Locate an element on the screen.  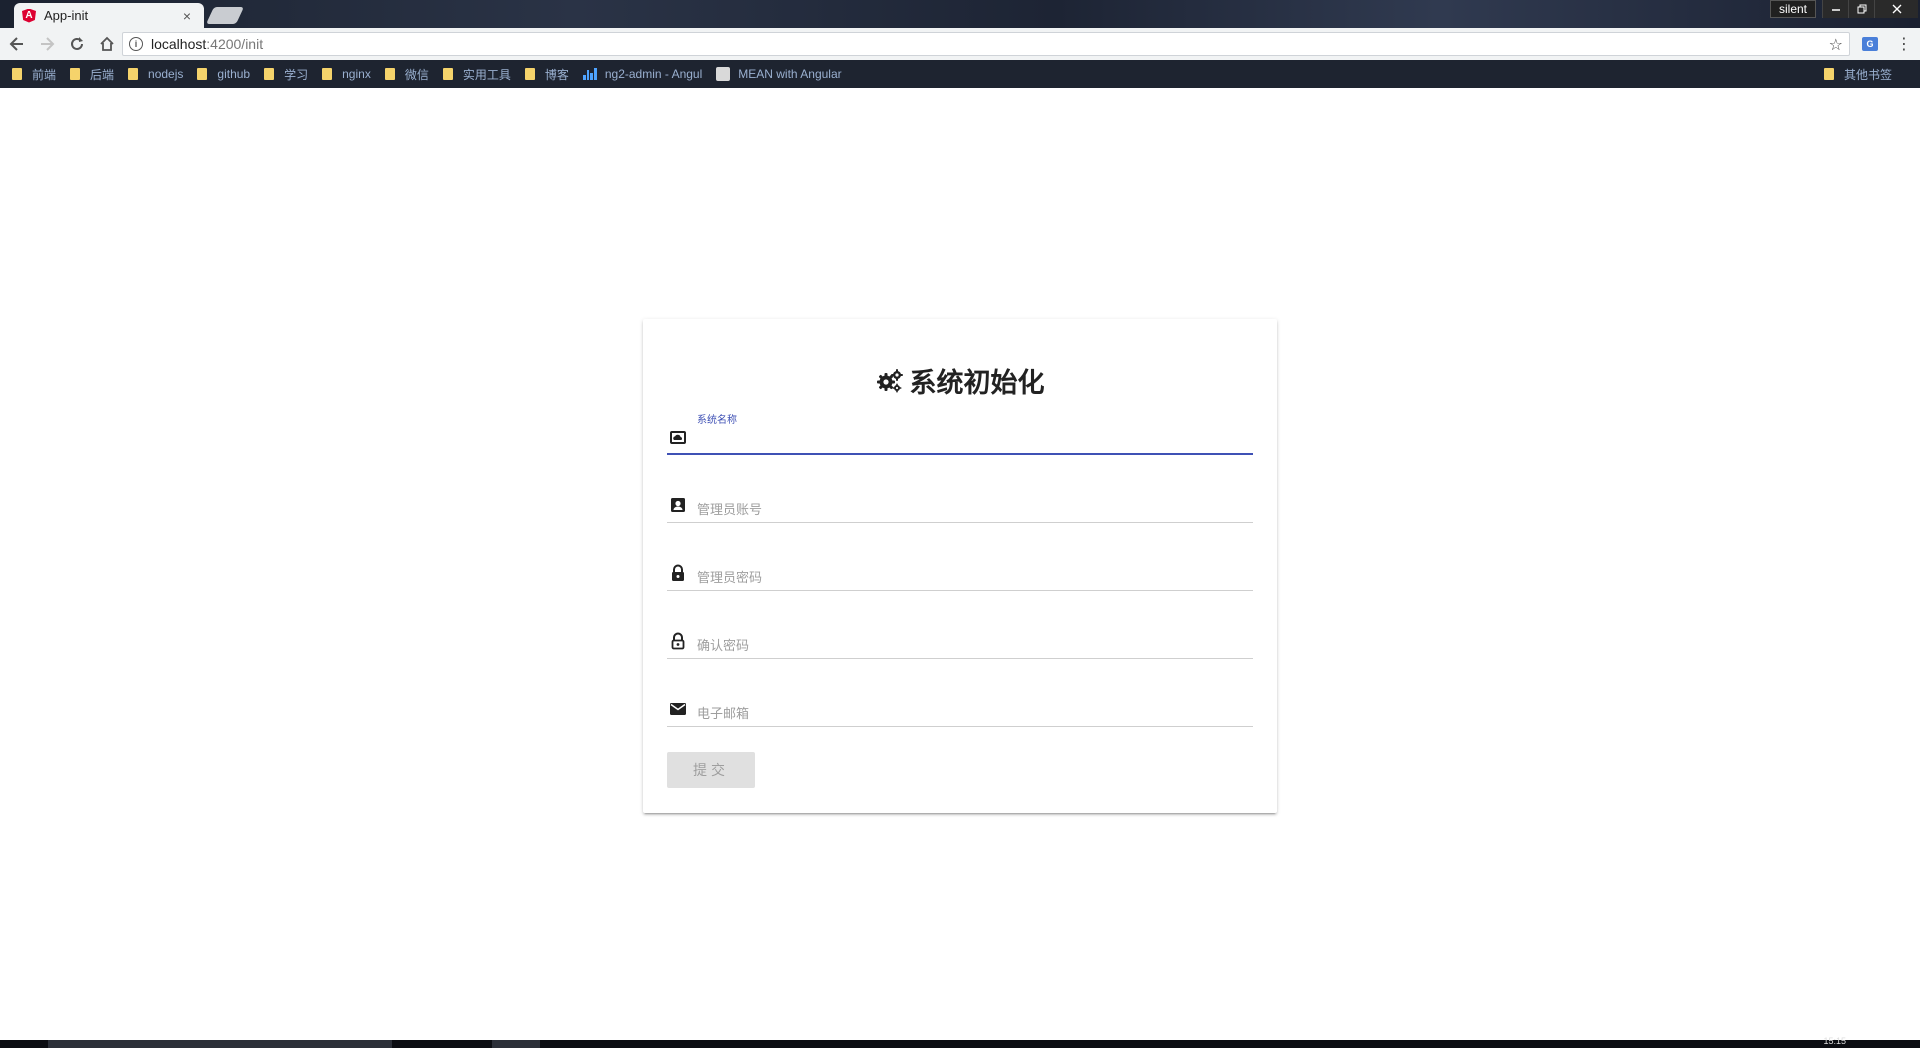
settings-gears-icon is located at coordinates (889, 380).